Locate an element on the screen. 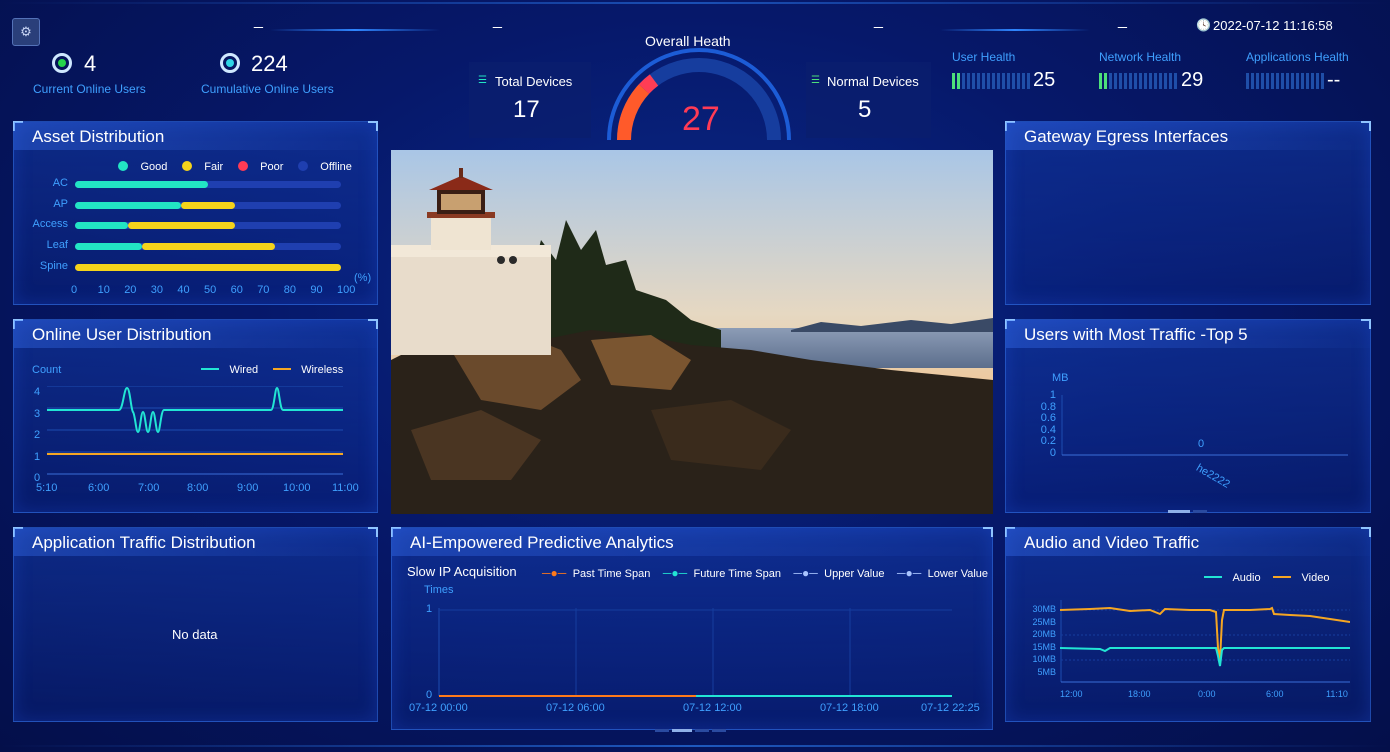  top-users-ylabel: MB is located at coordinates (1060, 378).